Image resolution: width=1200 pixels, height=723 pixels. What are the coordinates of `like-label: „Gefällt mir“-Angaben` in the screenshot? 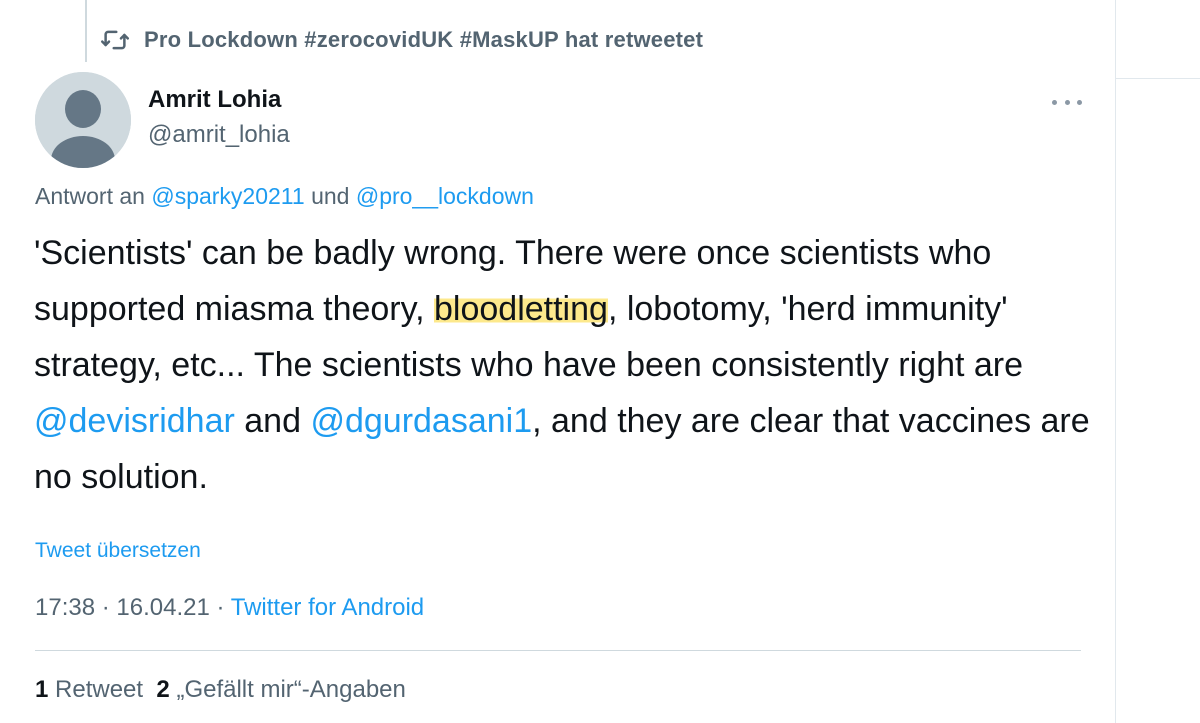 It's located at (291, 689).